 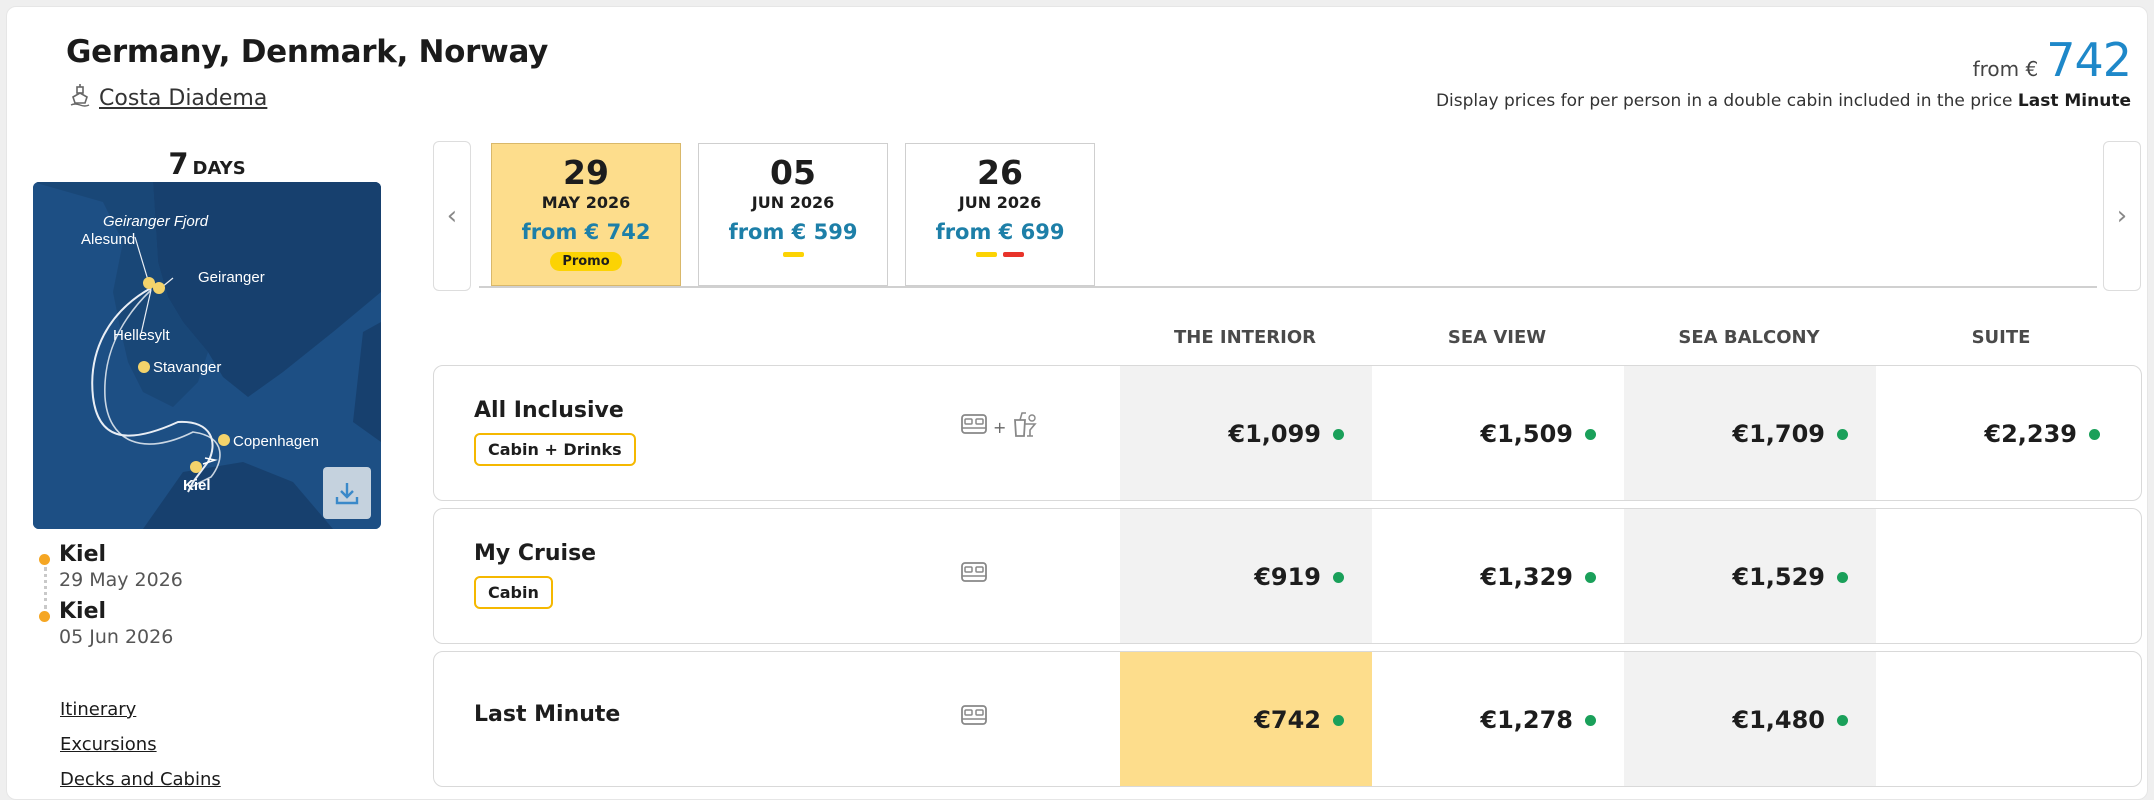 I want to click on price-sea-view: €1,509, so click(x=1498, y=433).